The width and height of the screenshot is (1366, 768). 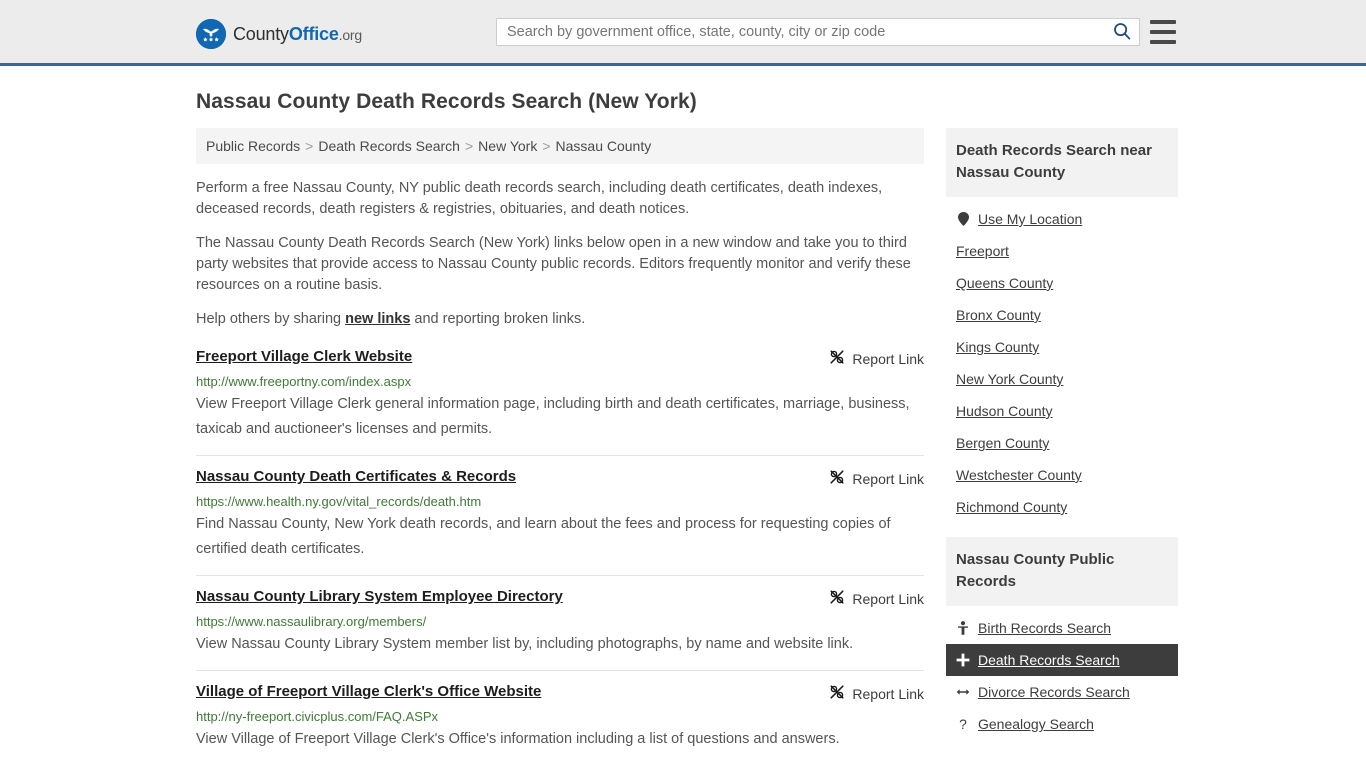 What do you see at coordinates (1011, 507) in the screenshot?
I see `sidebar-link: Richmond County` at bounding box center [1011, 507].